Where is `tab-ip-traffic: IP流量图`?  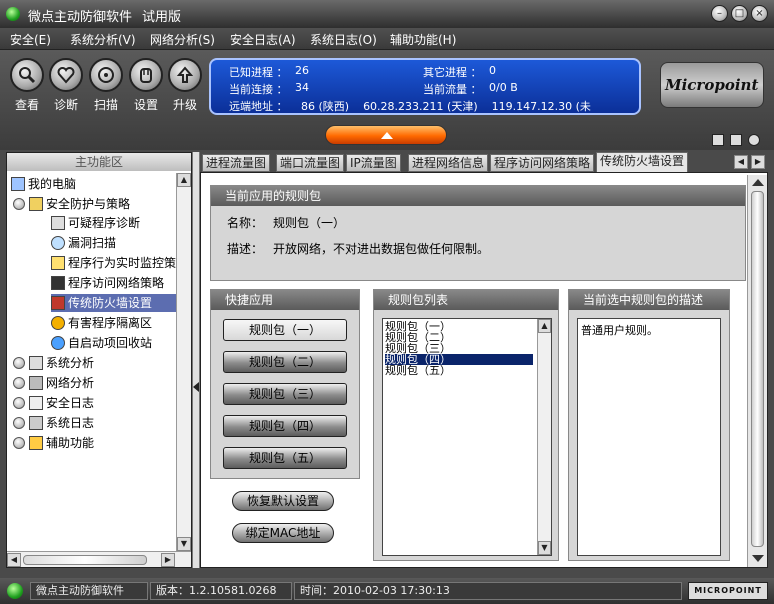 tab-ip-traffic: IP流量图 is located at coordinates (373, 163).